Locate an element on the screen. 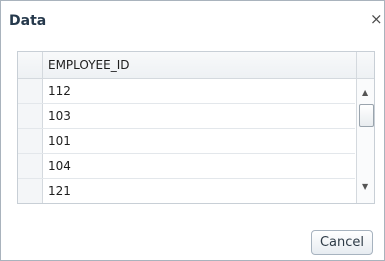  table-cell: 104 is located at coordinates (59, 166).